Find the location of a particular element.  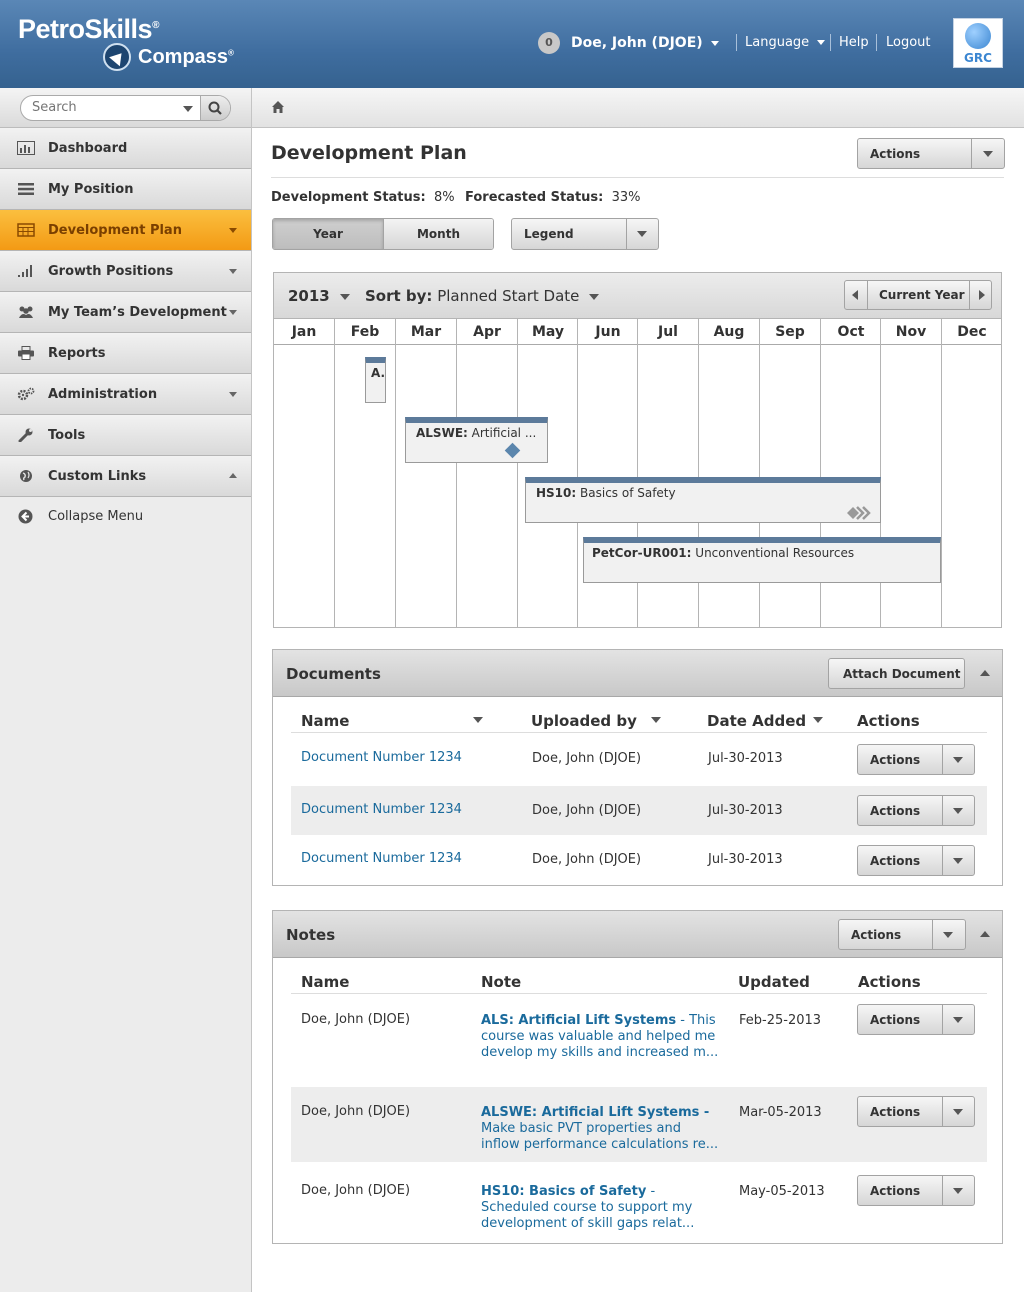

attach-document-button: Attach Document is located at coordinates (896, 673).